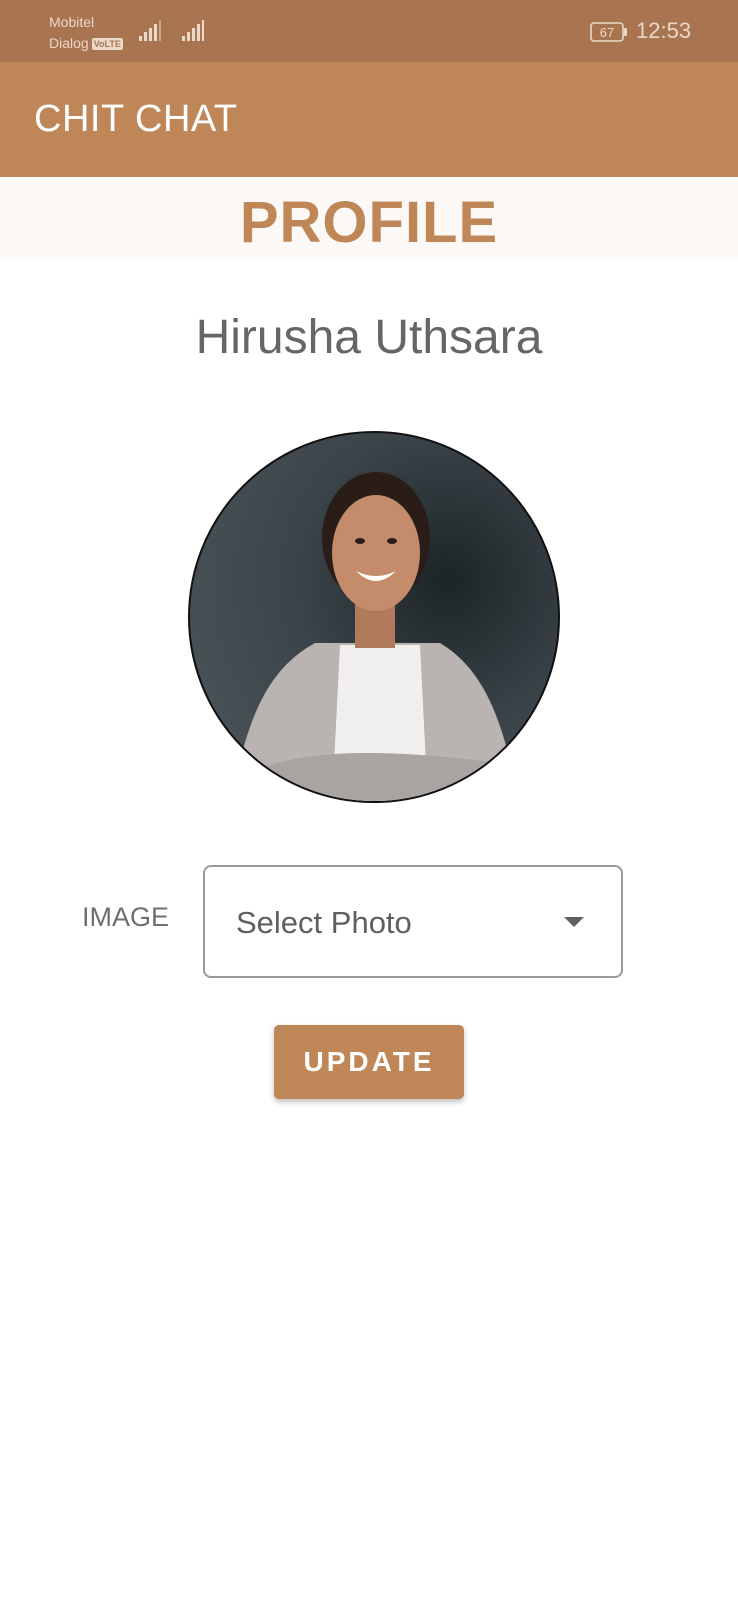 This screenshot has height=1600, width=738. What do you see at coordinates (375, 636) in the screenshot?
I see `profile-photo` at bounding box center [375, 636].